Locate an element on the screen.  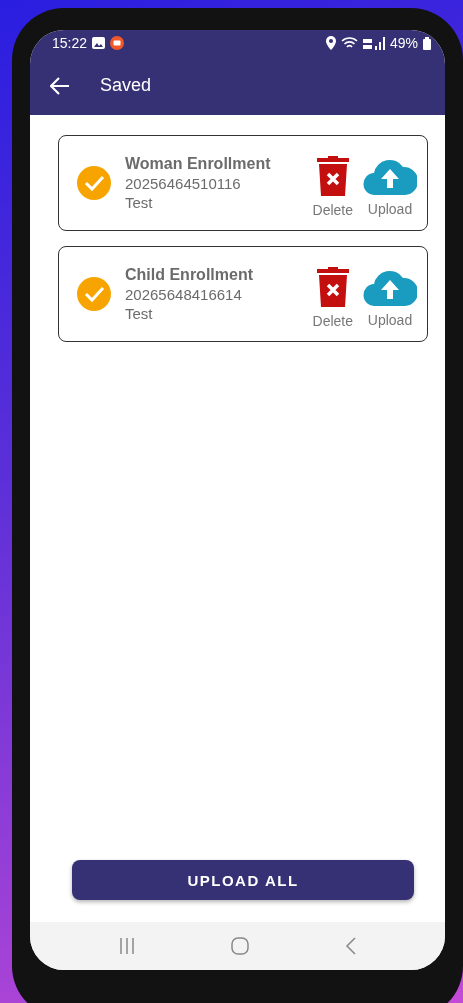
screen-title: Saved is located at coordinates (126, 85).